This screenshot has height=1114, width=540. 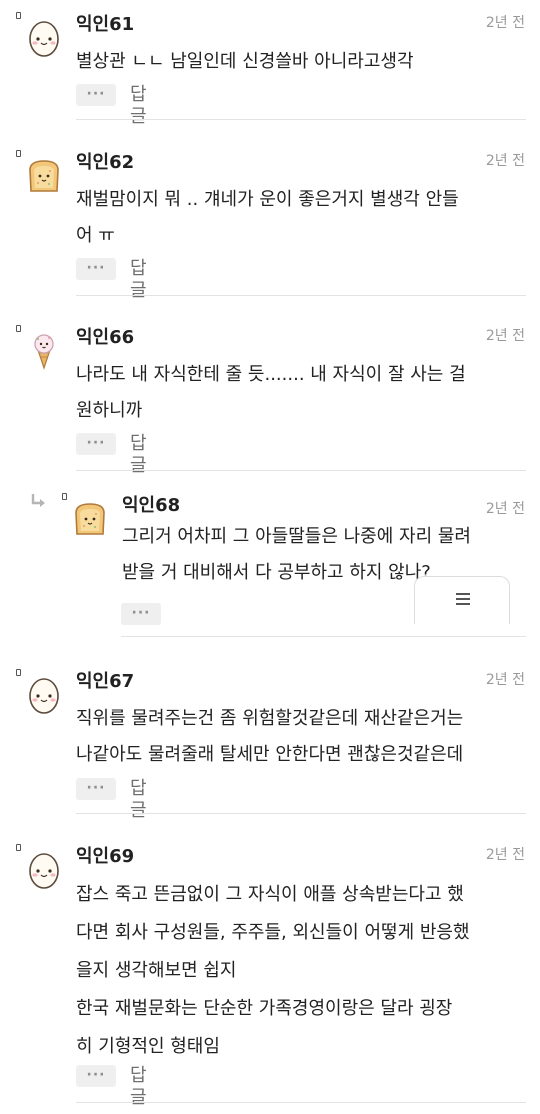 What do you see at coordinates (301, 218) in the screenshot?
I see `comment-body: 재벌맘이지 뭐 .. 걔네가 운이 좋은거지 별생각 안들 어 ㅠ` at bounding box center [301, 218].